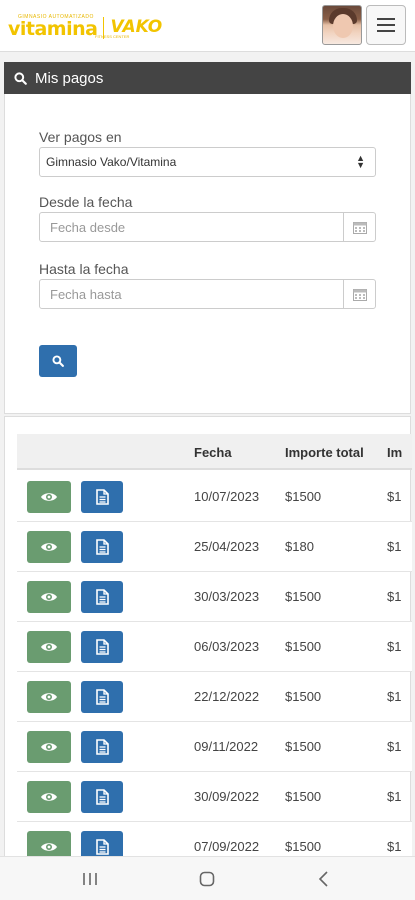  Describe the element at coordinates (227, 846) in the screenshot. I see `cell-fecha: 07/09/2022` at that location.